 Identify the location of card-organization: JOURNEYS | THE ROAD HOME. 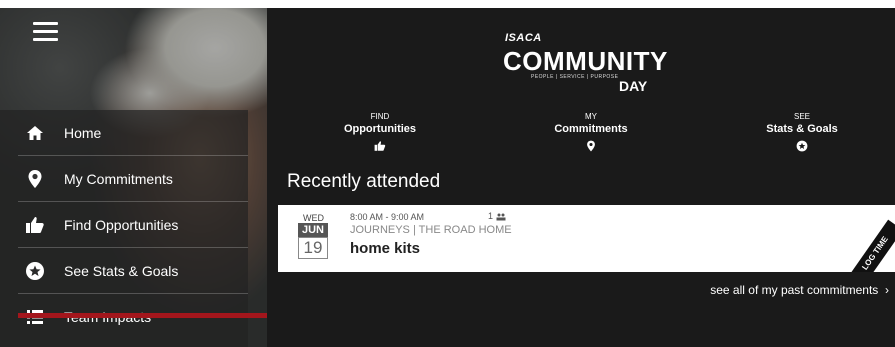
(431, 230).